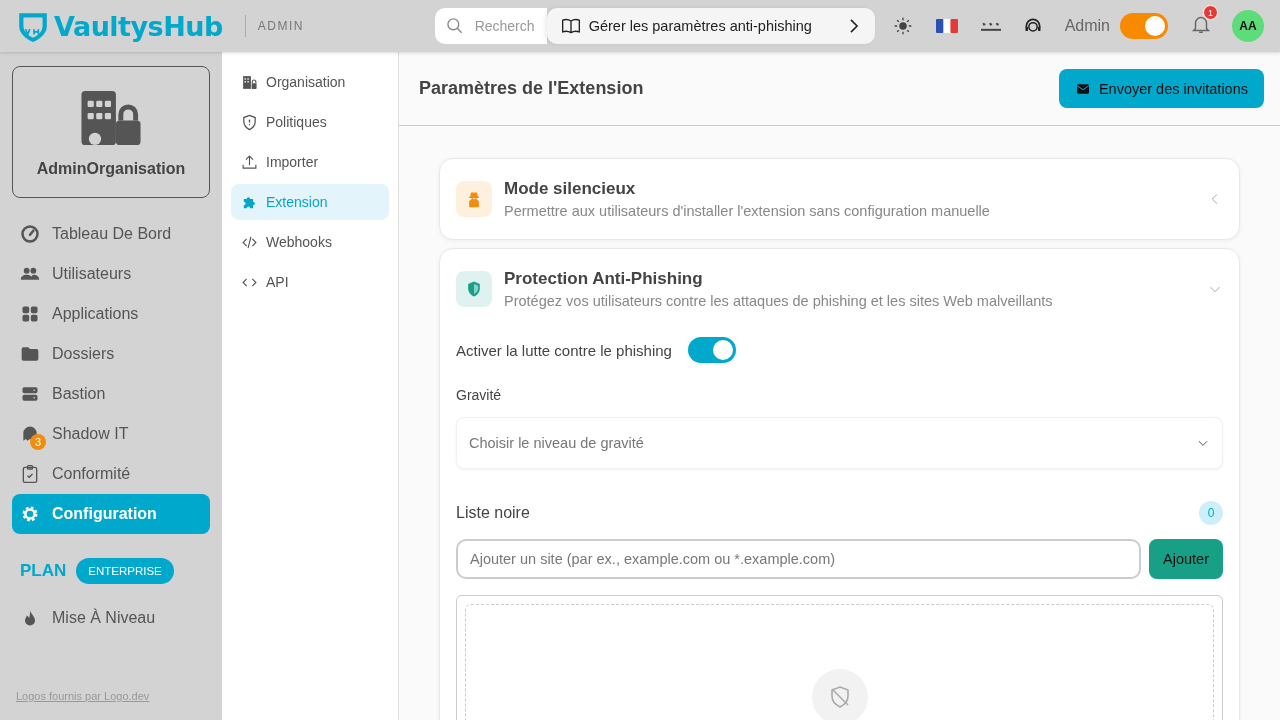  Describe the element at coordinates (280, 26) in the screenshot. I see `section-label: ADMIN` at that location.